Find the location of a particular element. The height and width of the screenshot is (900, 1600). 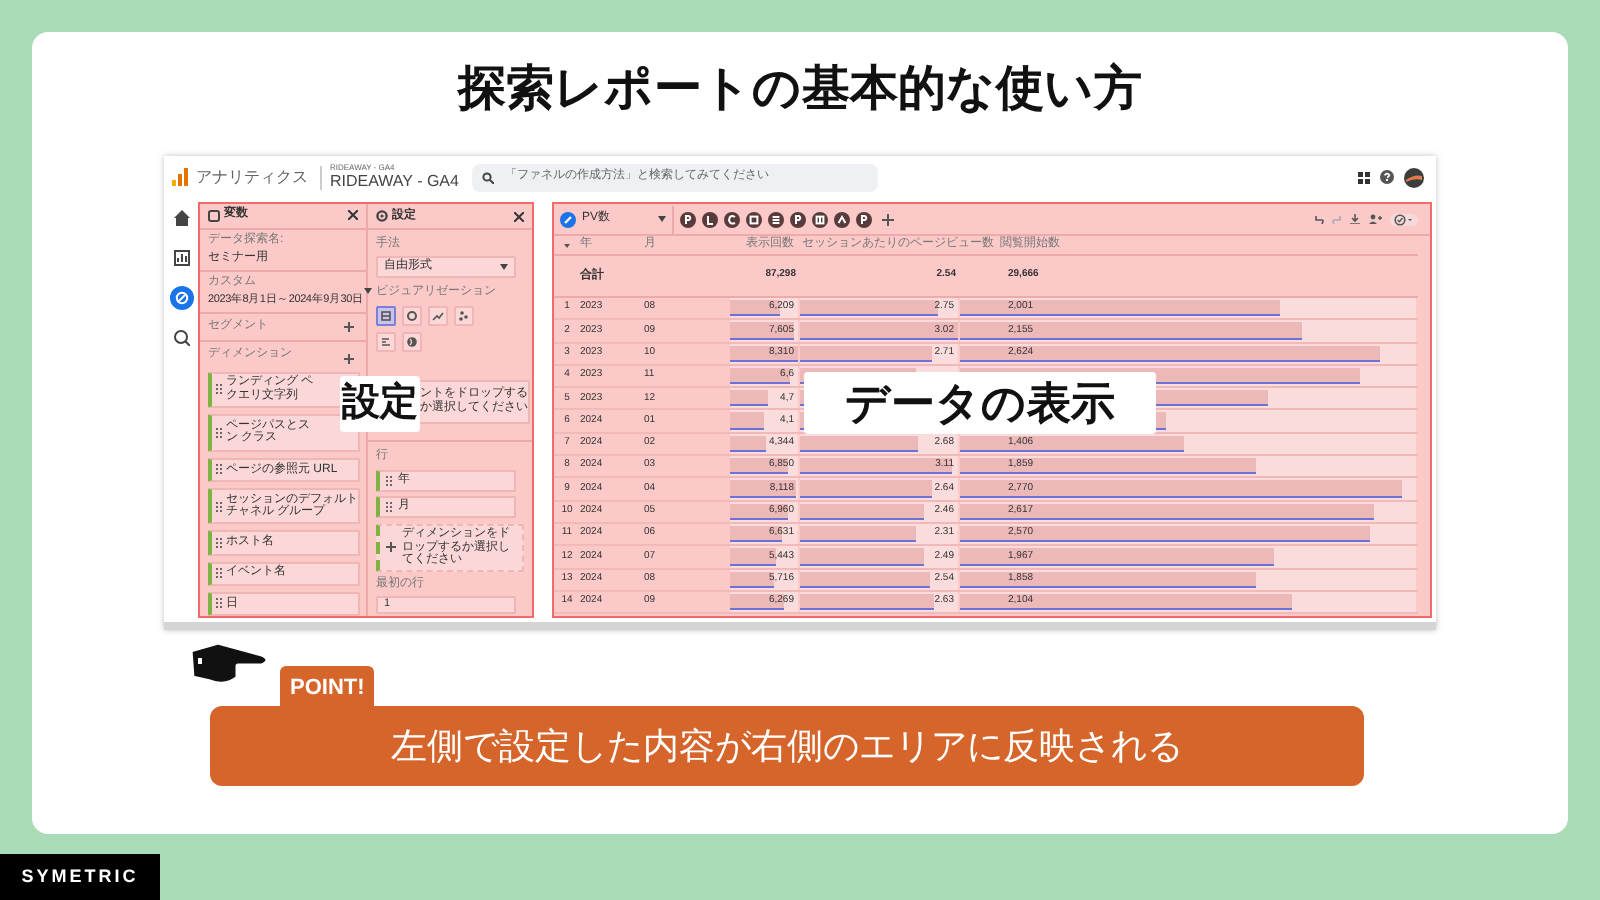

callout-tooltip: データの表示 is located at coordinates (980, 403).